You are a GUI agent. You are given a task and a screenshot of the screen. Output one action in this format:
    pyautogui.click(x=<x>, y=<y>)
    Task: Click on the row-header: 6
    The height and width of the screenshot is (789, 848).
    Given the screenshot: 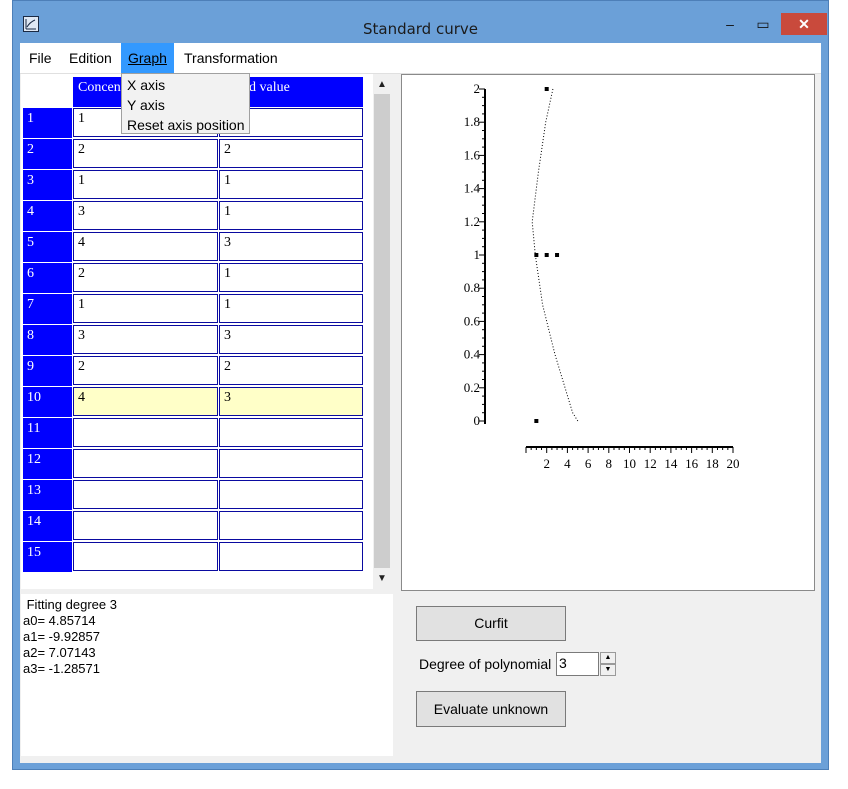 What is the action you would take?
    pyautogui.click(x=47, y=278)
    